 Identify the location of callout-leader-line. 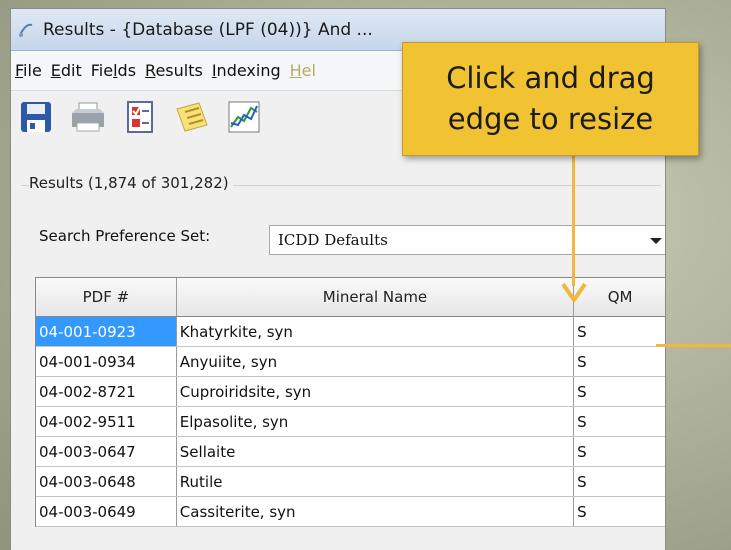
(573, 221).